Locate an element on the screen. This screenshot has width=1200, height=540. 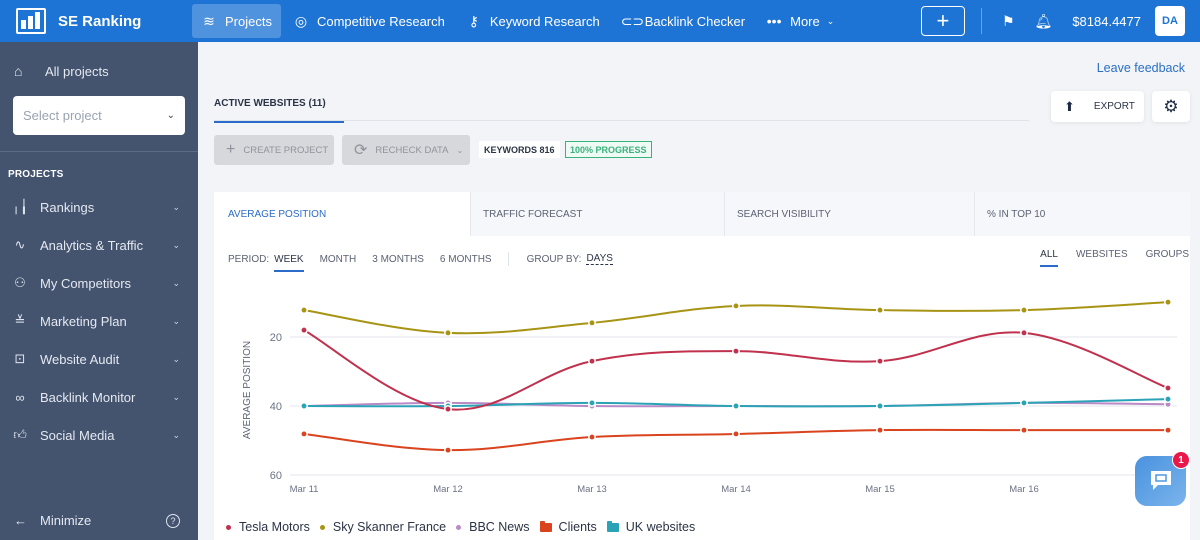
chat-unread-badge: 1 is located at coordinates (1181, 460).